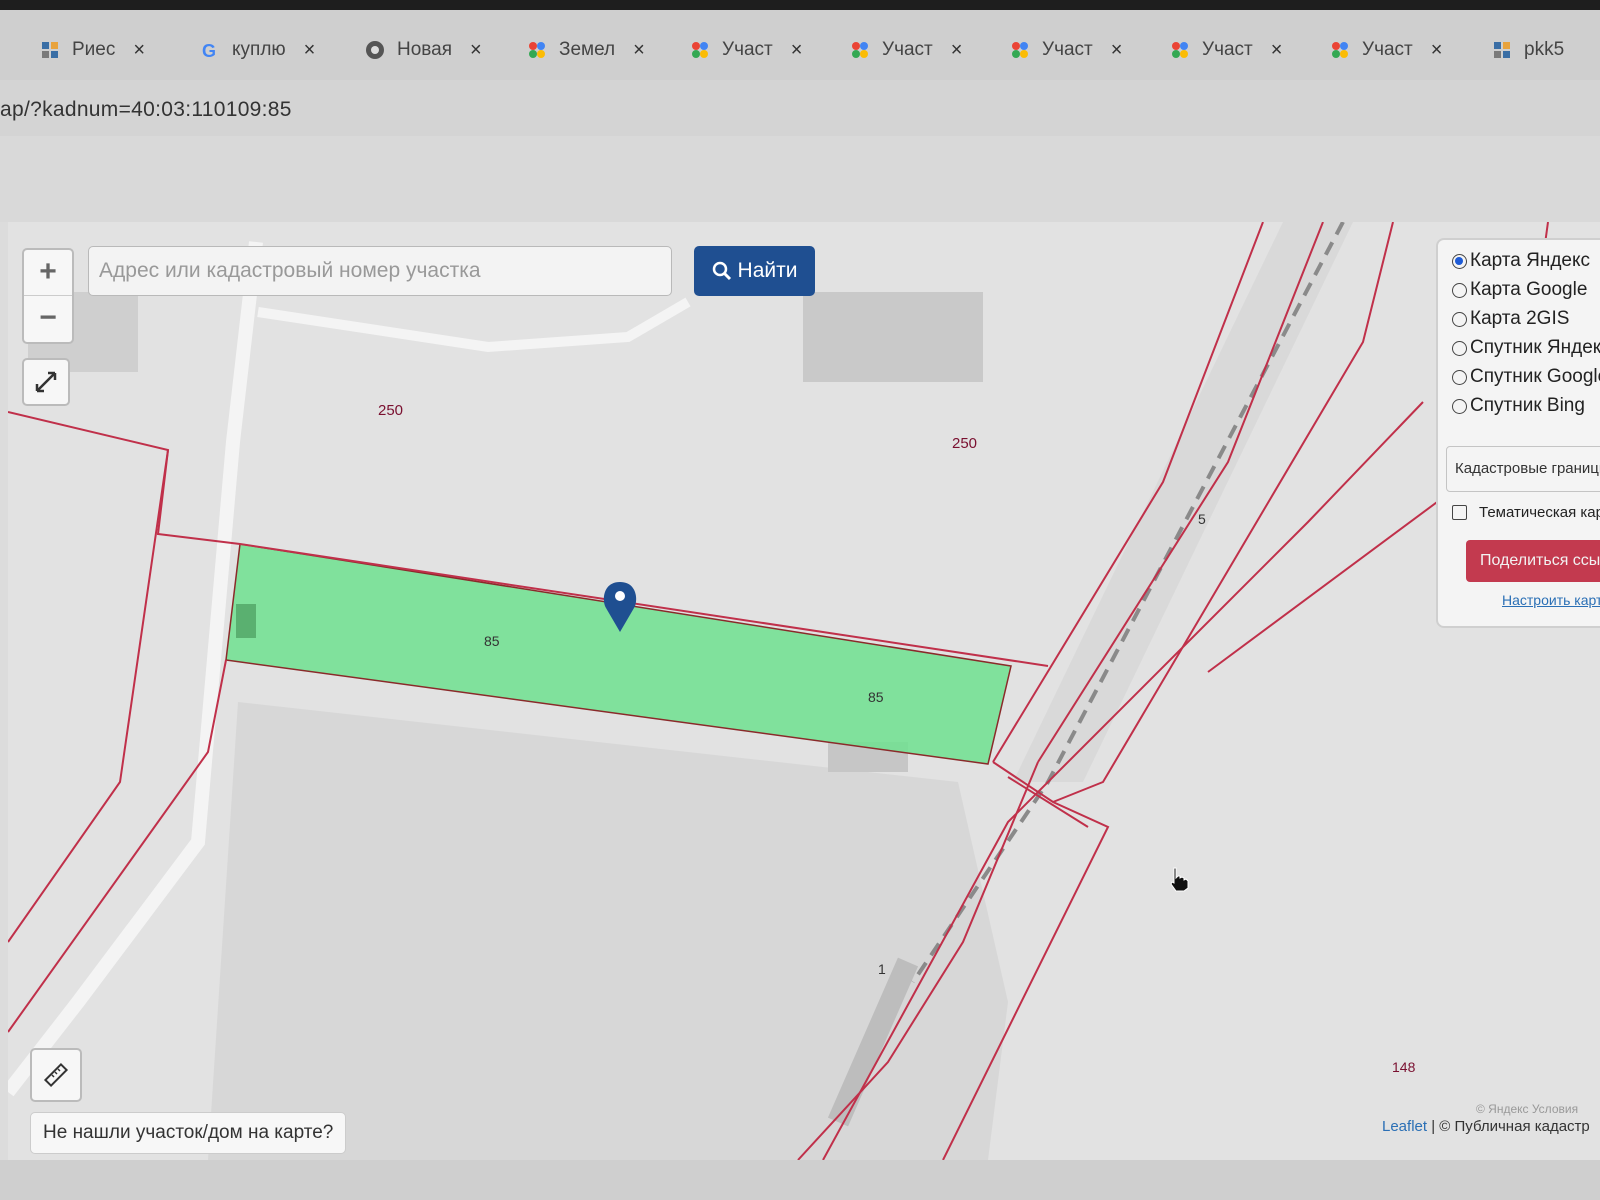  I want to click on tab-bar-edge, so click(800, 5).